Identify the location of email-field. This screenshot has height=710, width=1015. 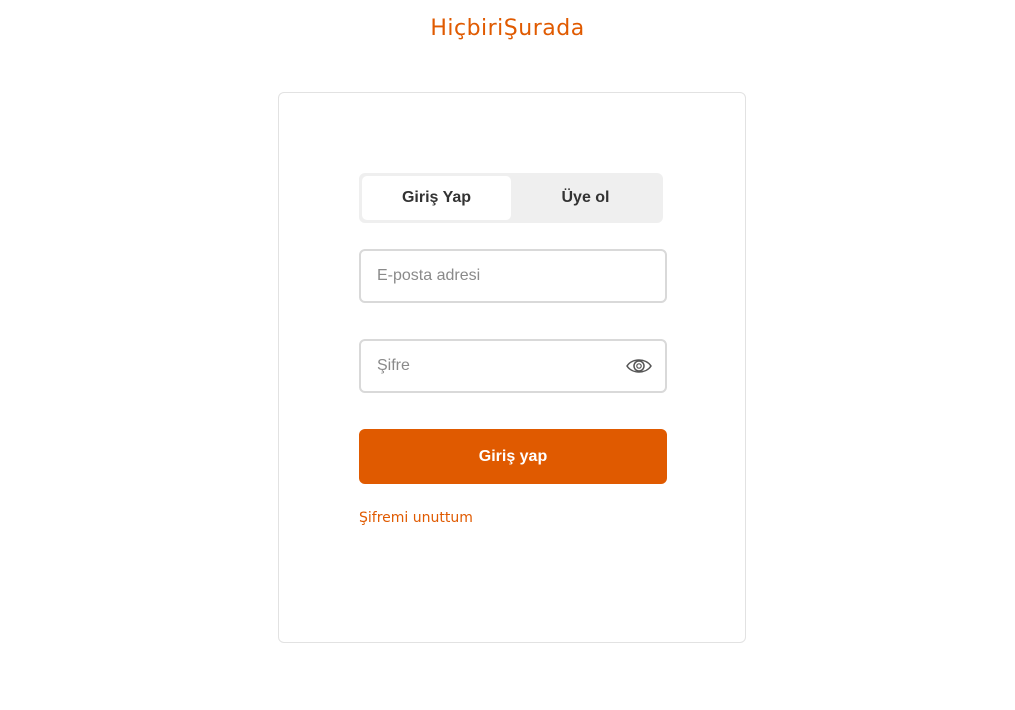
(513, 276).